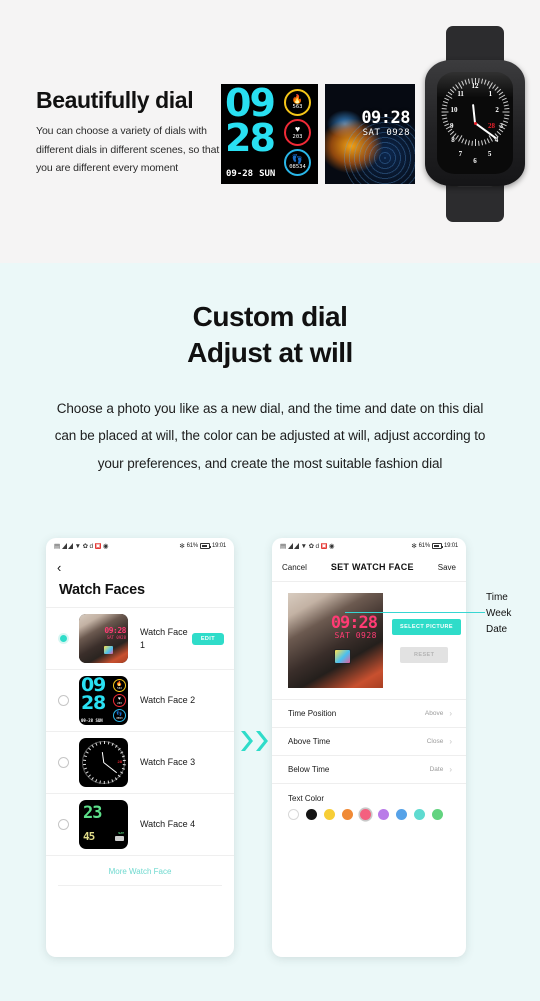 The image size is (540, 1001). Describe the element at coordinates (89, 836) in the screenshot. I see `thumb4-small: 45` at that location.